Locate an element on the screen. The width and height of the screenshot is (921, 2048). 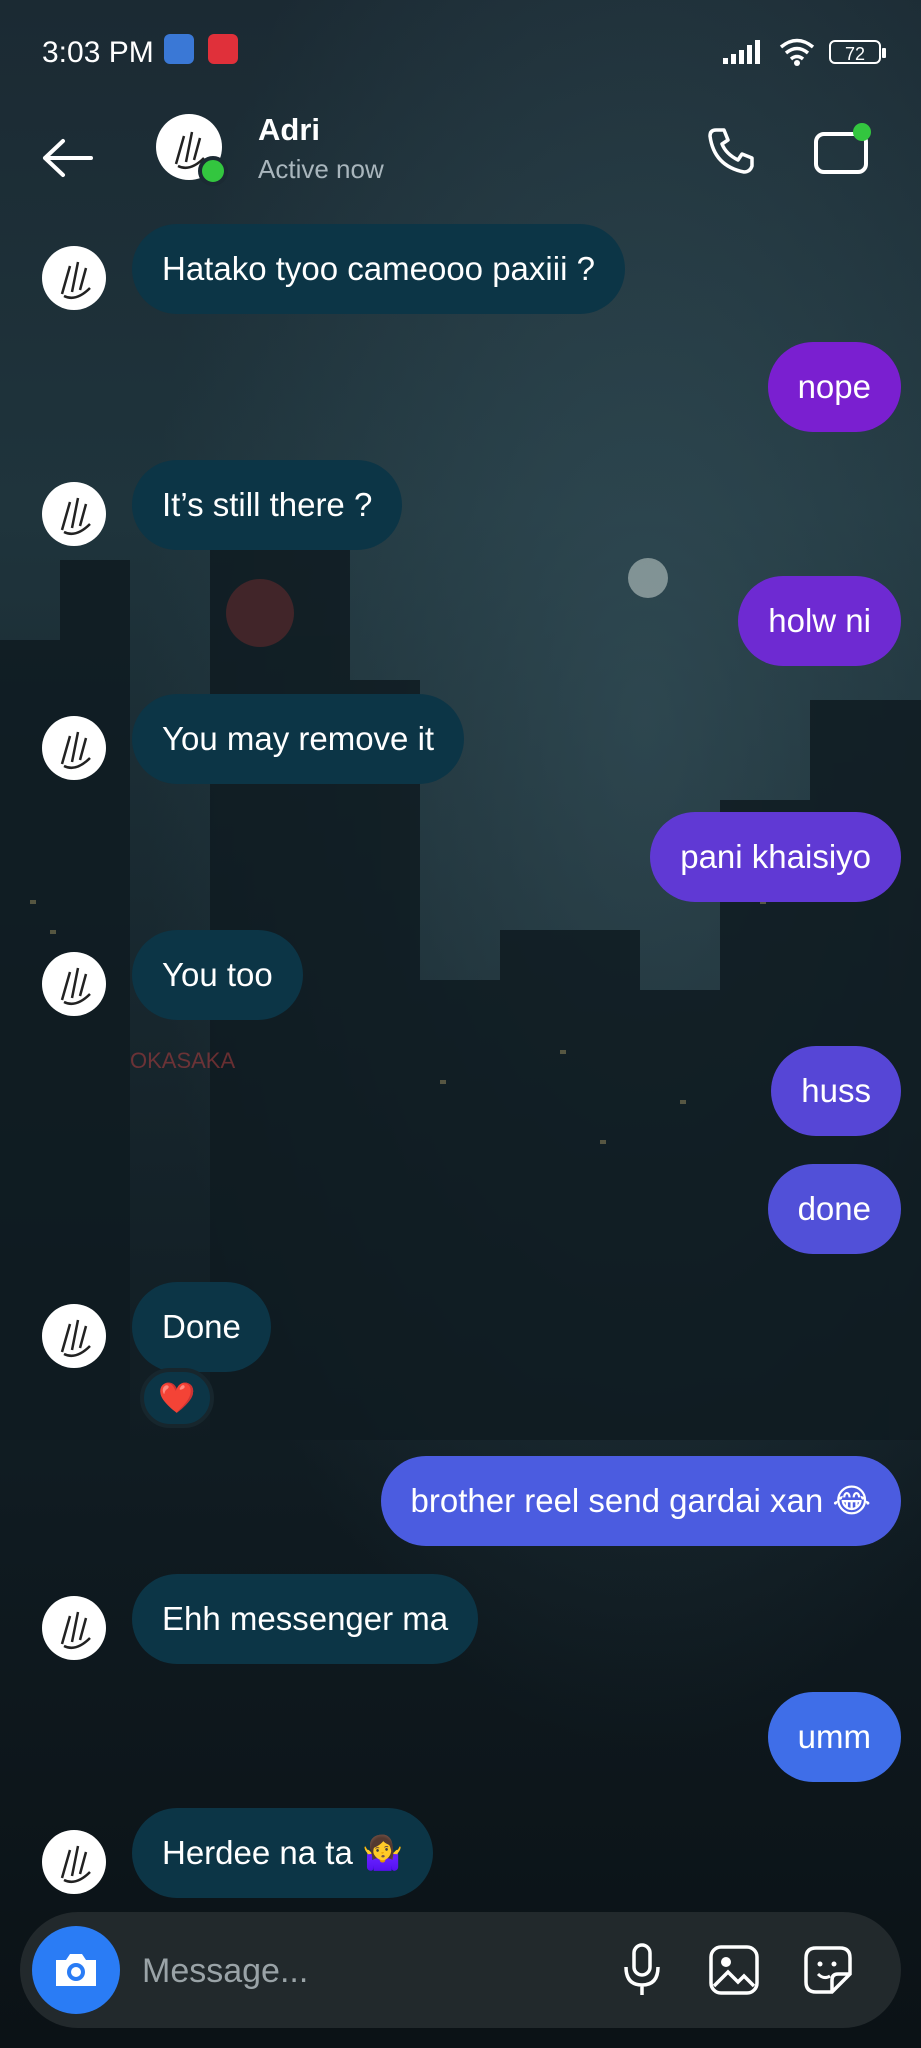
message-bubble: It’s still there ? is located at coordinates (267, 505).